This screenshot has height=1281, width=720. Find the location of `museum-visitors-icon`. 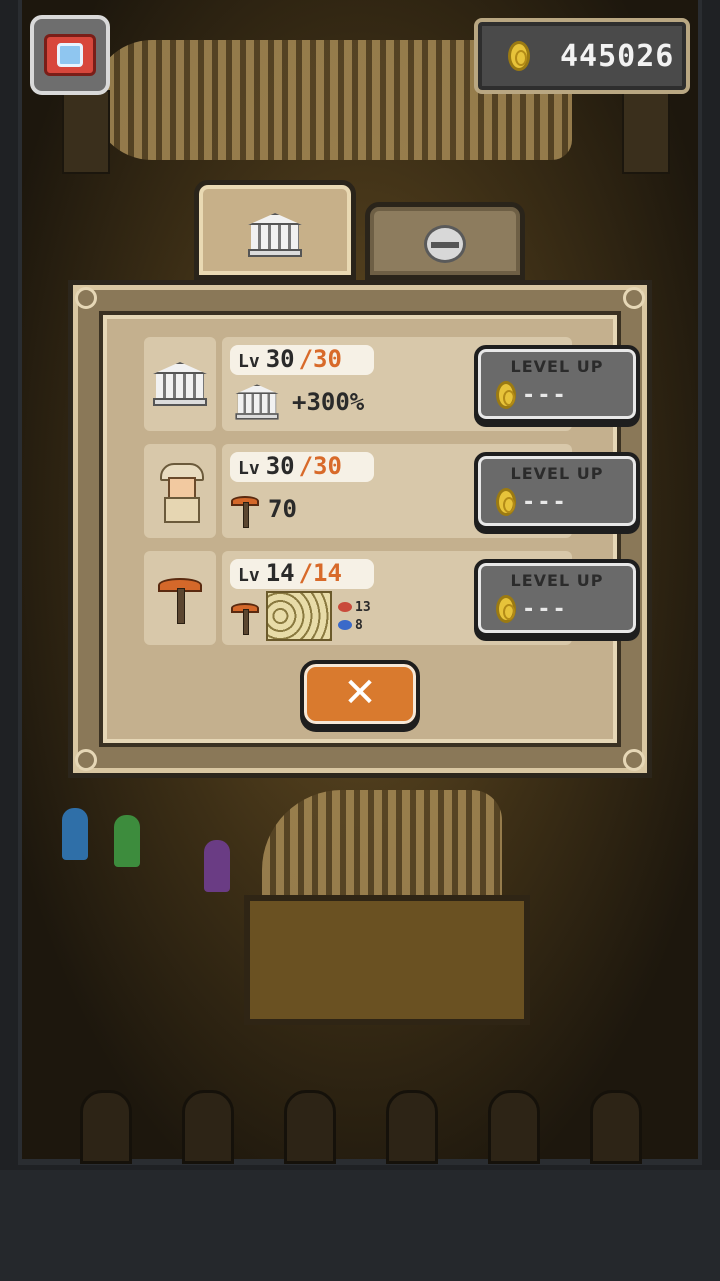

museum-visitors-icon is located at coordinates (257, 402).